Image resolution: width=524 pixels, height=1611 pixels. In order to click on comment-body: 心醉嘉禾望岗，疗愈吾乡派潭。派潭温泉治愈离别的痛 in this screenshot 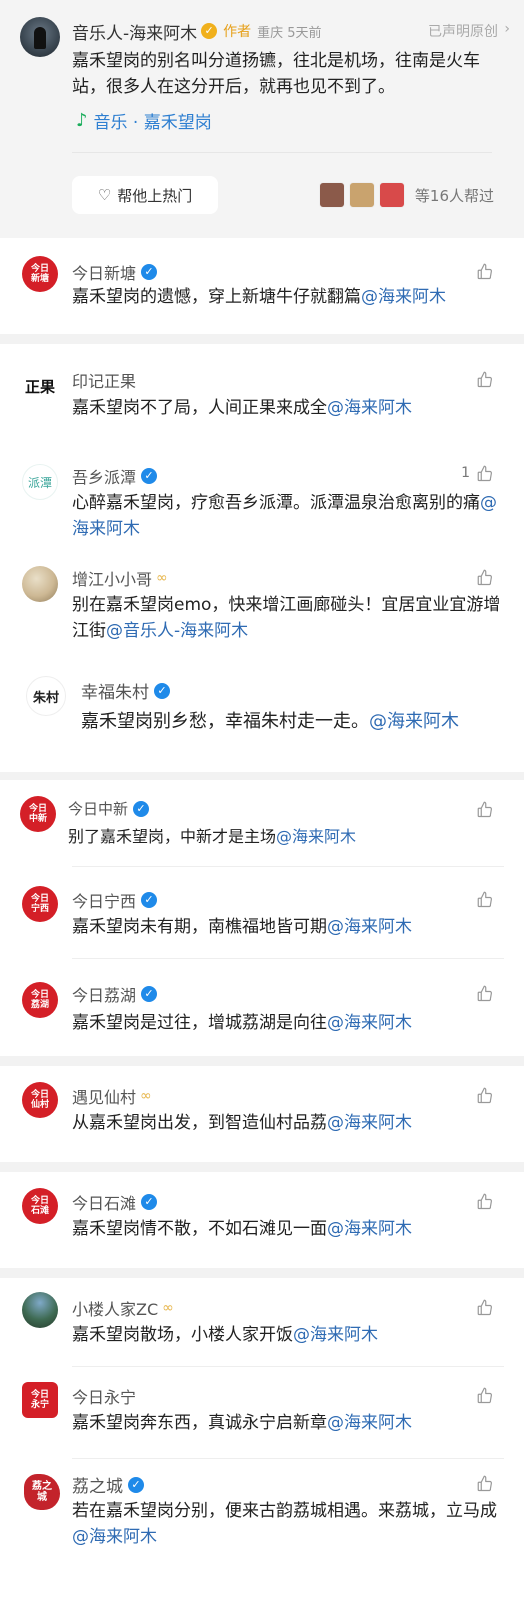, I will do `click(276, 503)`.